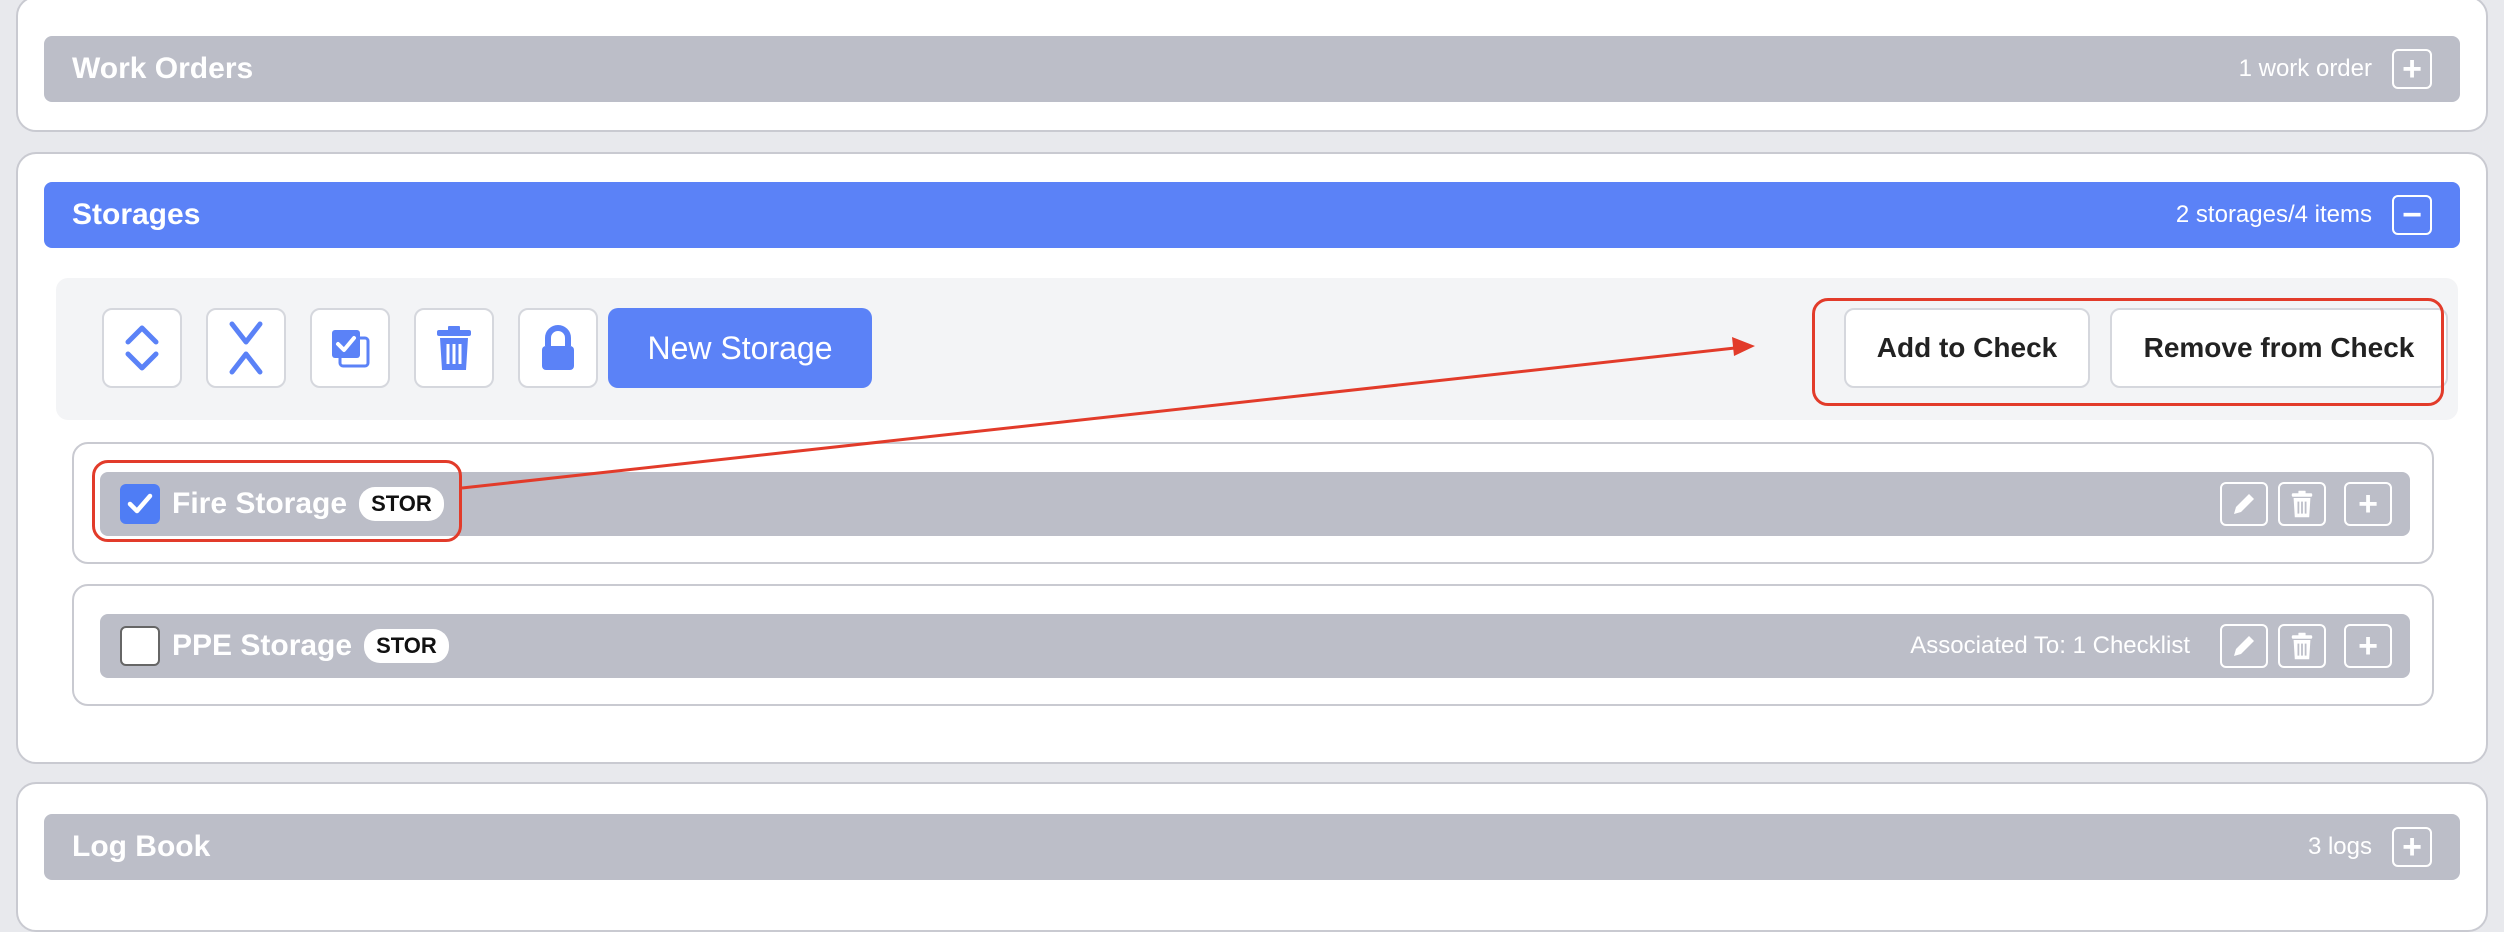  What do you see at coordinates (1108, 413) in the screenshot?
I see `annotation-arrow` at bounding box center [1108, 413].